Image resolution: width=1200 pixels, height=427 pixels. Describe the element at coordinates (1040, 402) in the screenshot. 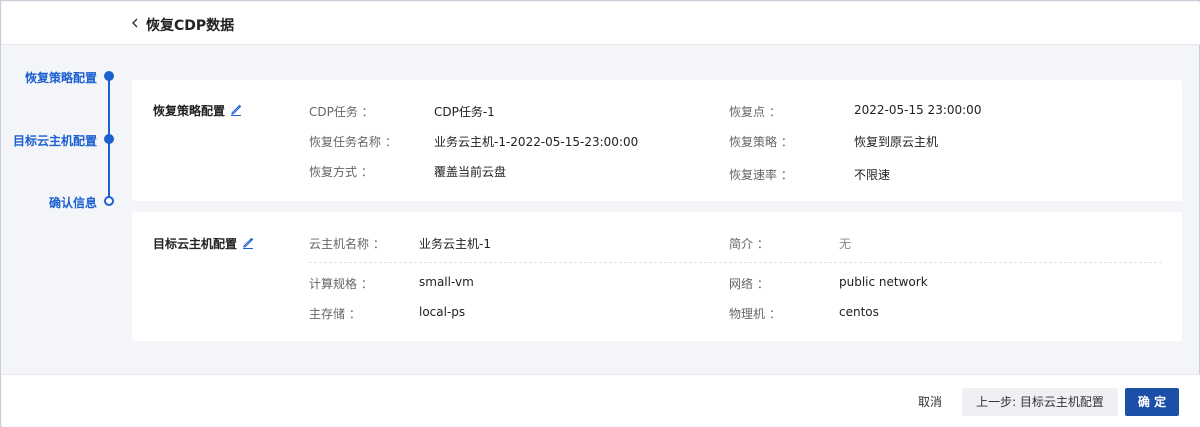

I see `previous-step-button: 上一步: 目标云主机配置` at that location.